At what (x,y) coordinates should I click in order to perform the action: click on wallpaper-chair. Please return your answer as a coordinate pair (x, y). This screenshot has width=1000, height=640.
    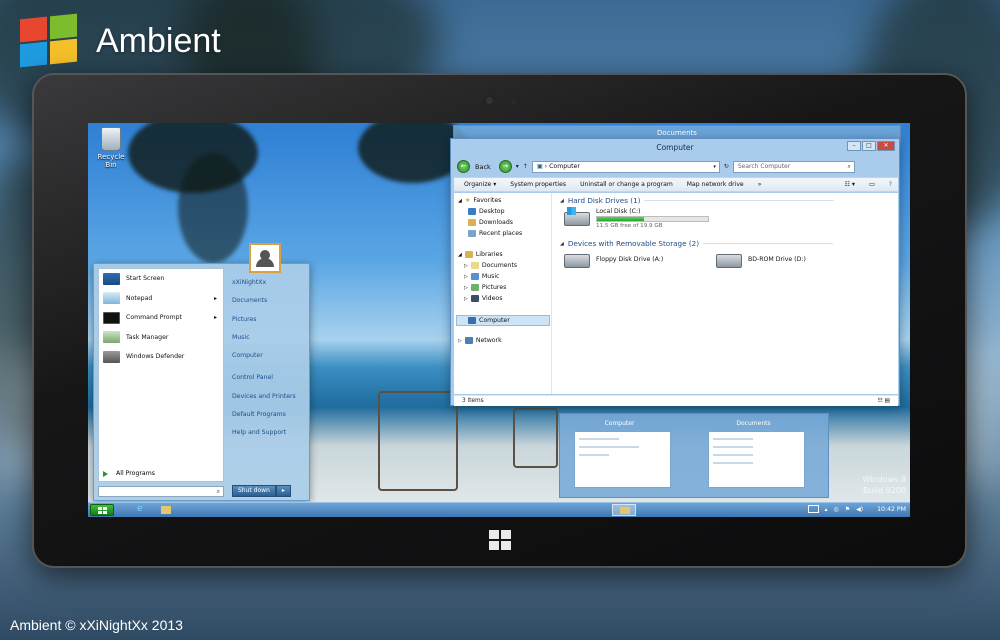
    Looking at the image, I should click on (418, 441).